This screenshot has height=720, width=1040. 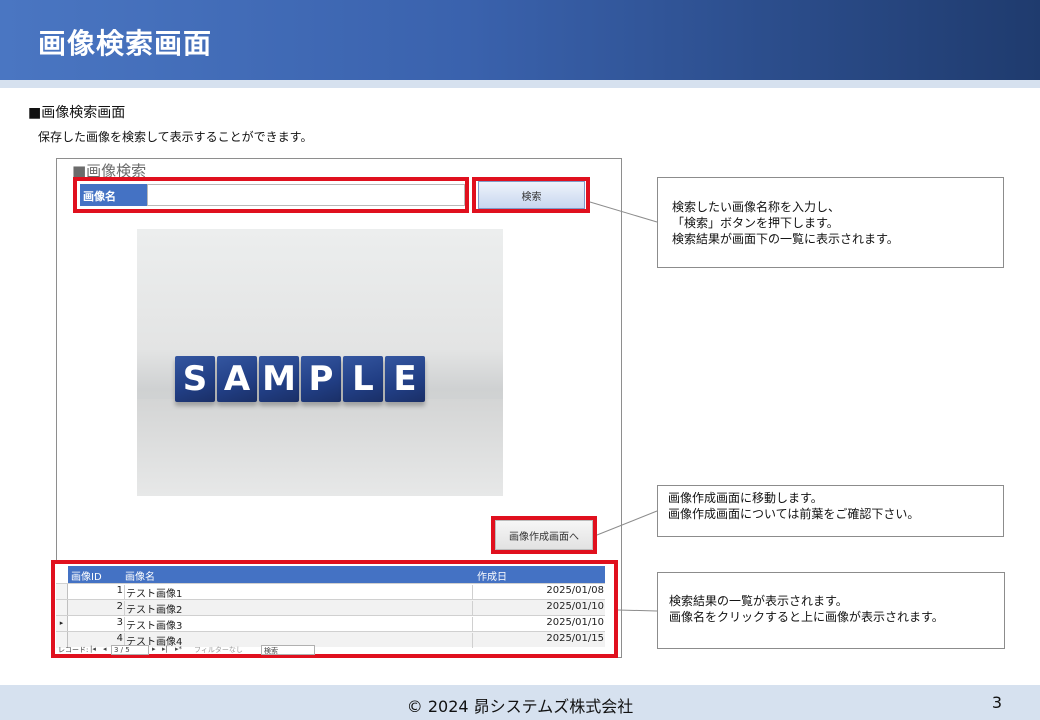 What do you see at coordinates (531, 195) in the screenshot?
I see `search-button: 検索` at bounding box center [531, 195].